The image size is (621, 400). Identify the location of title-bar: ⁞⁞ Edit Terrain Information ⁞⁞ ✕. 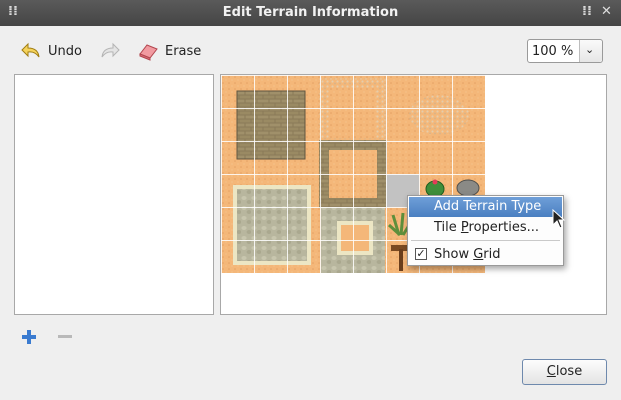
(310, 13).